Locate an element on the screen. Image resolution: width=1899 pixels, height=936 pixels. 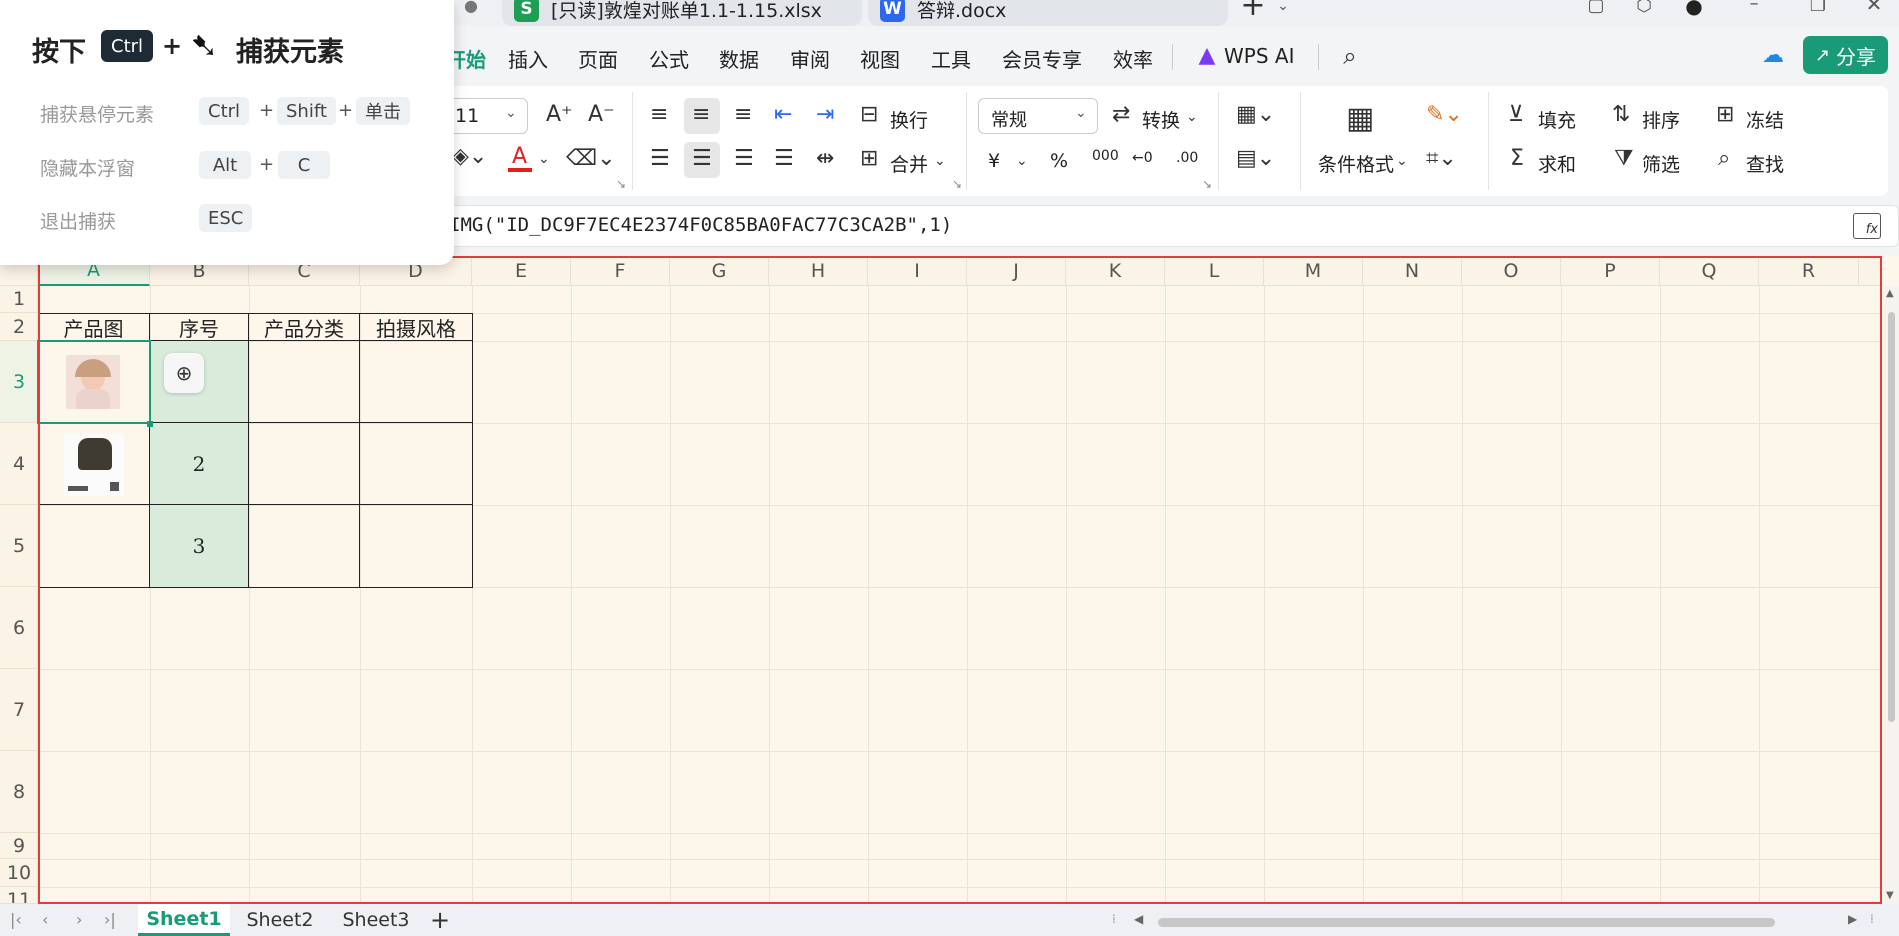
sheet-tab-3: Sheet3 is located at coordinates (376, 920).